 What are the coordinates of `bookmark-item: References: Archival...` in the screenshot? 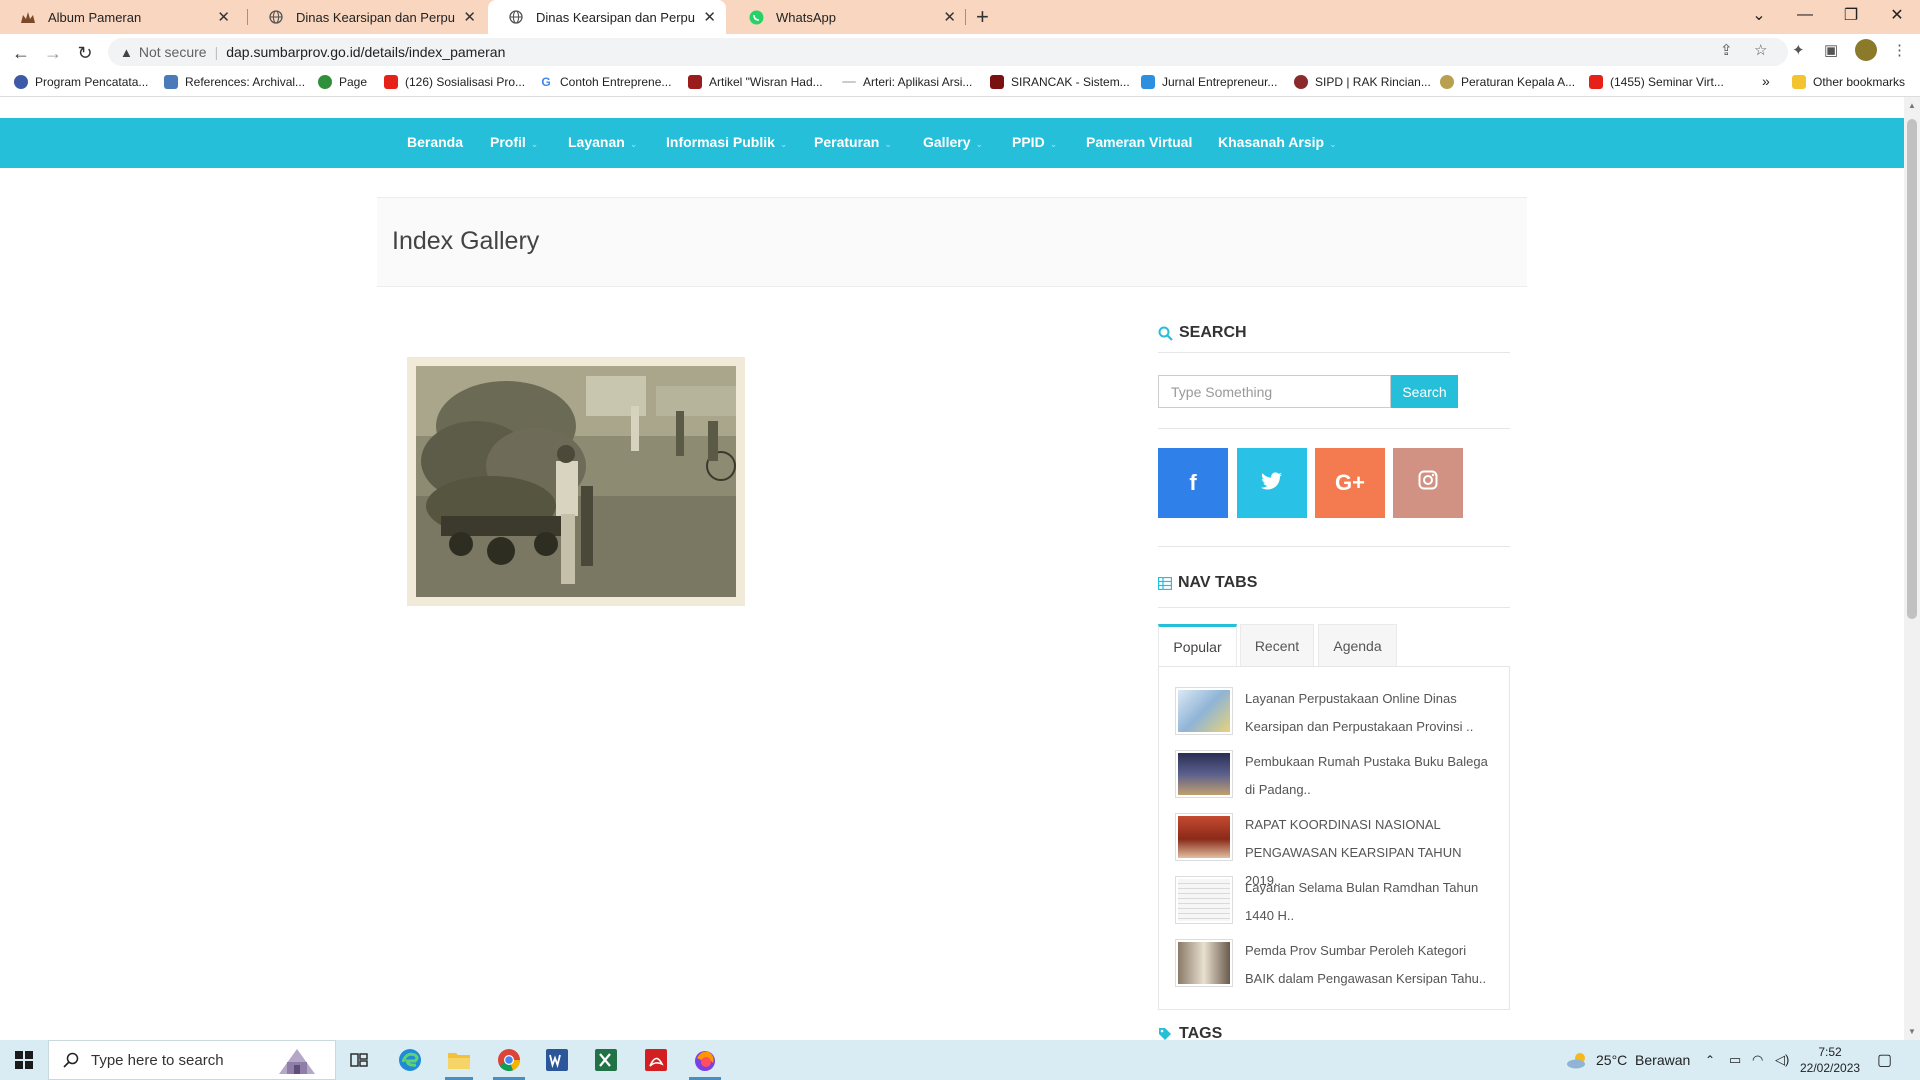 It's located at (234, 82).